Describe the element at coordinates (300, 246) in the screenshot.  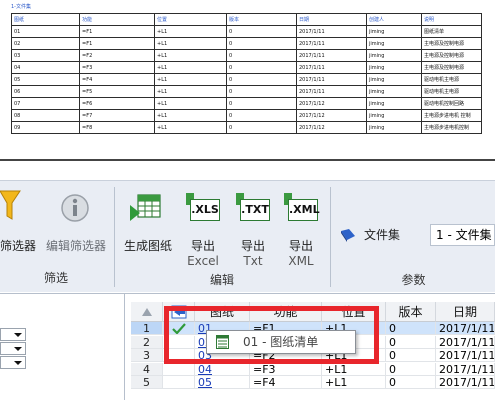
I see `export-xml-label: 导出` at that location.